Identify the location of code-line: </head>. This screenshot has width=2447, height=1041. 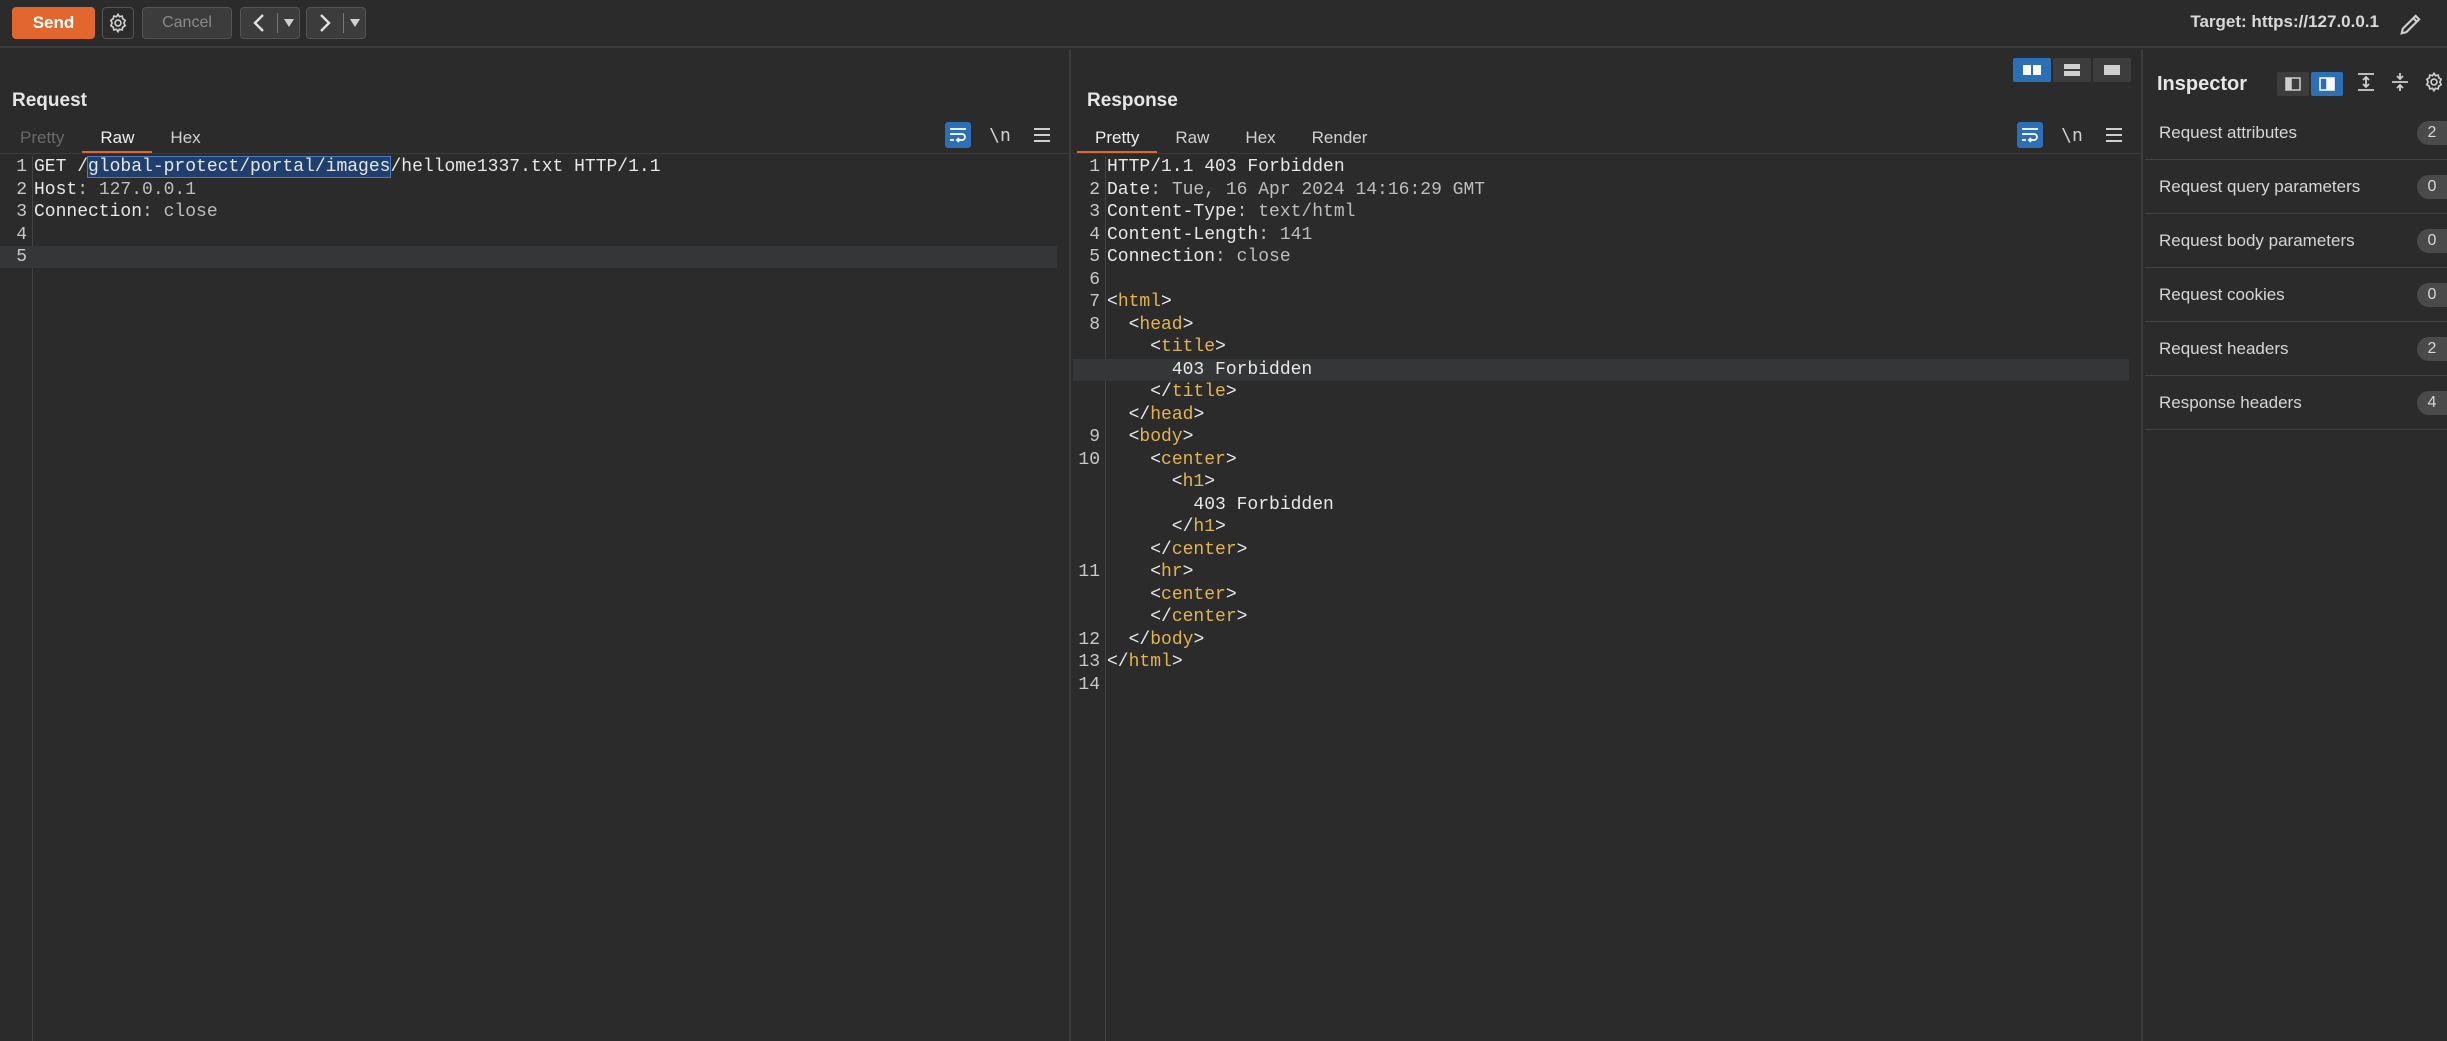
(1601, 415).